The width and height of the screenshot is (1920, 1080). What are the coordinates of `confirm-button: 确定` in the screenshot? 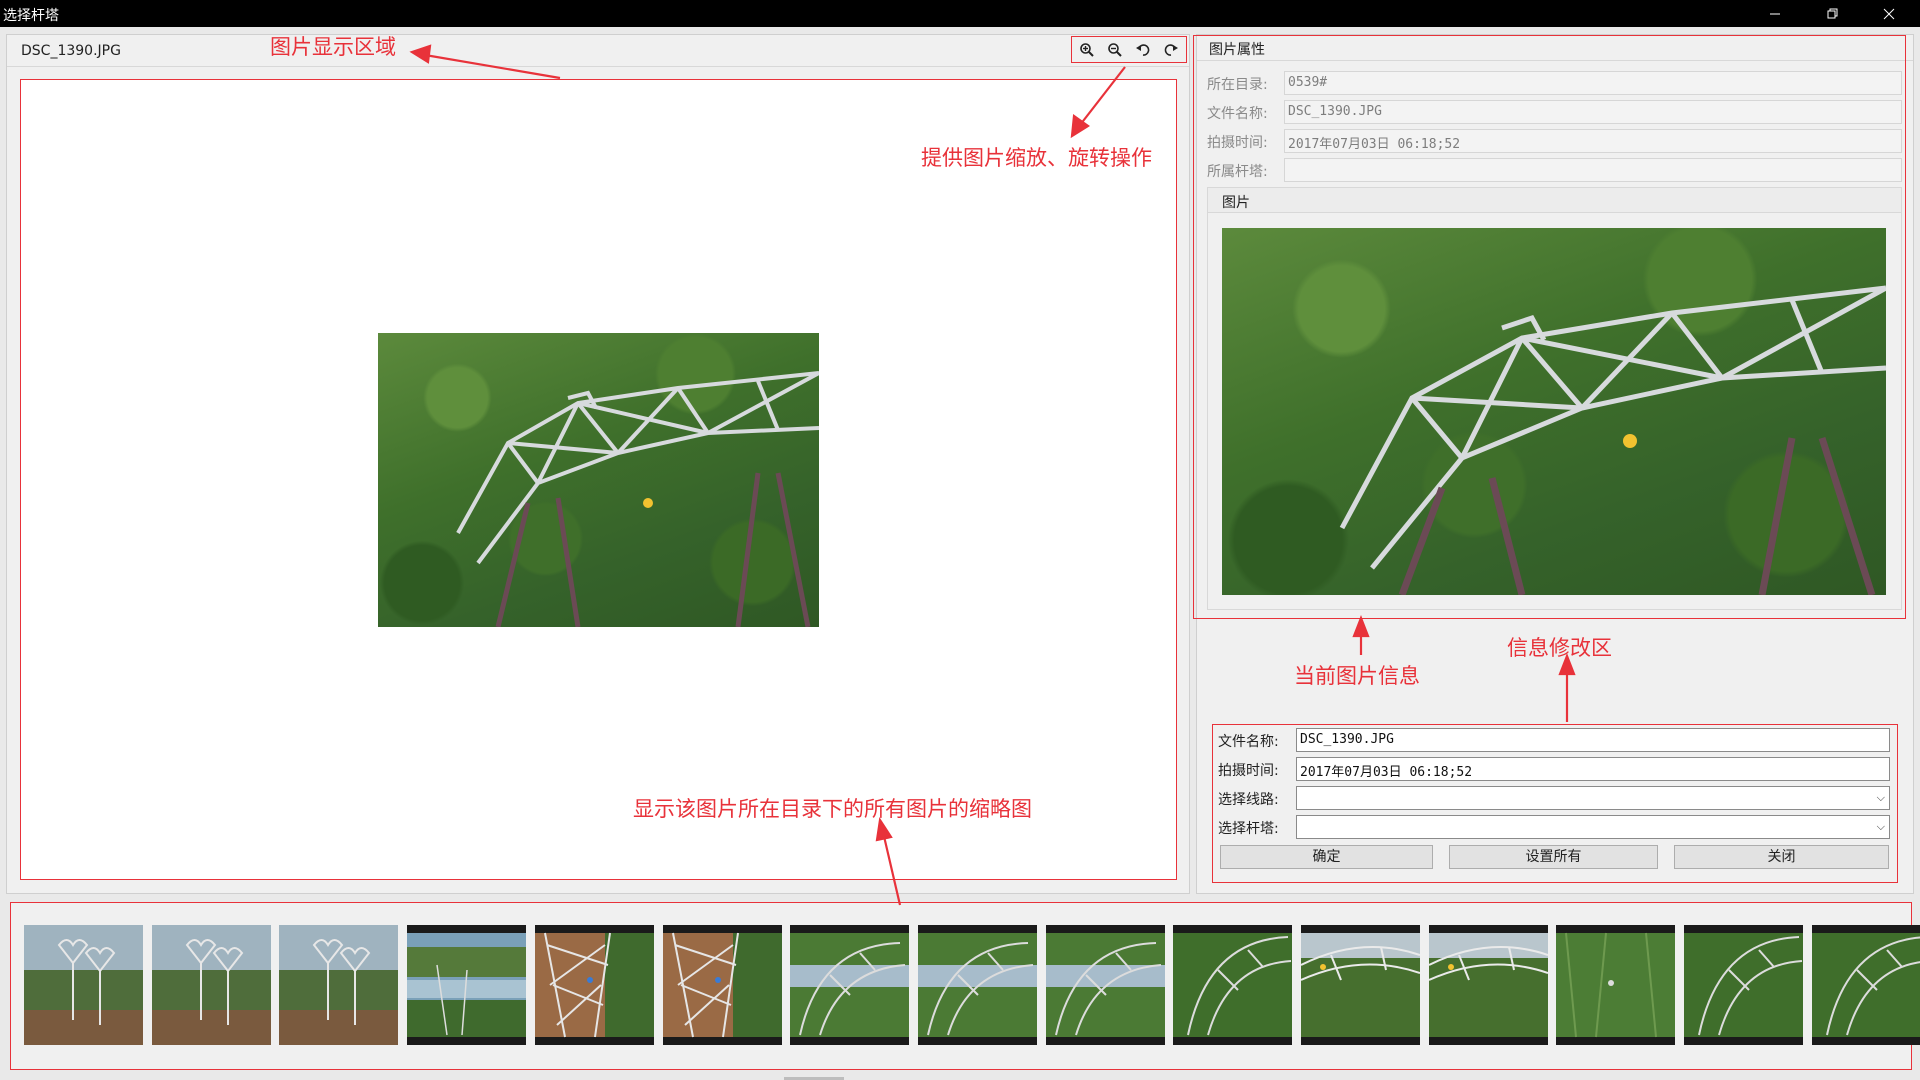 It's located at (1326, 857).